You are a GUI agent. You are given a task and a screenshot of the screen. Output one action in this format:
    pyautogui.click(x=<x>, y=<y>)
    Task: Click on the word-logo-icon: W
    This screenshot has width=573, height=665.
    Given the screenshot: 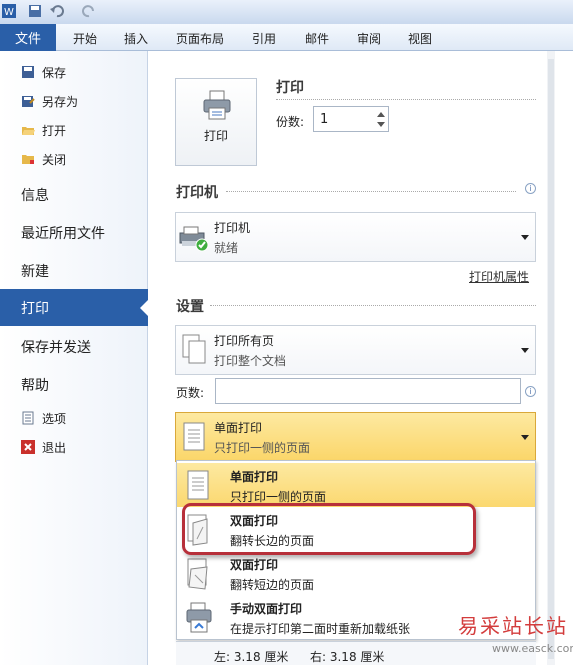 What is the action you would take?
    pyautogui.click(x=9, y=11)
    